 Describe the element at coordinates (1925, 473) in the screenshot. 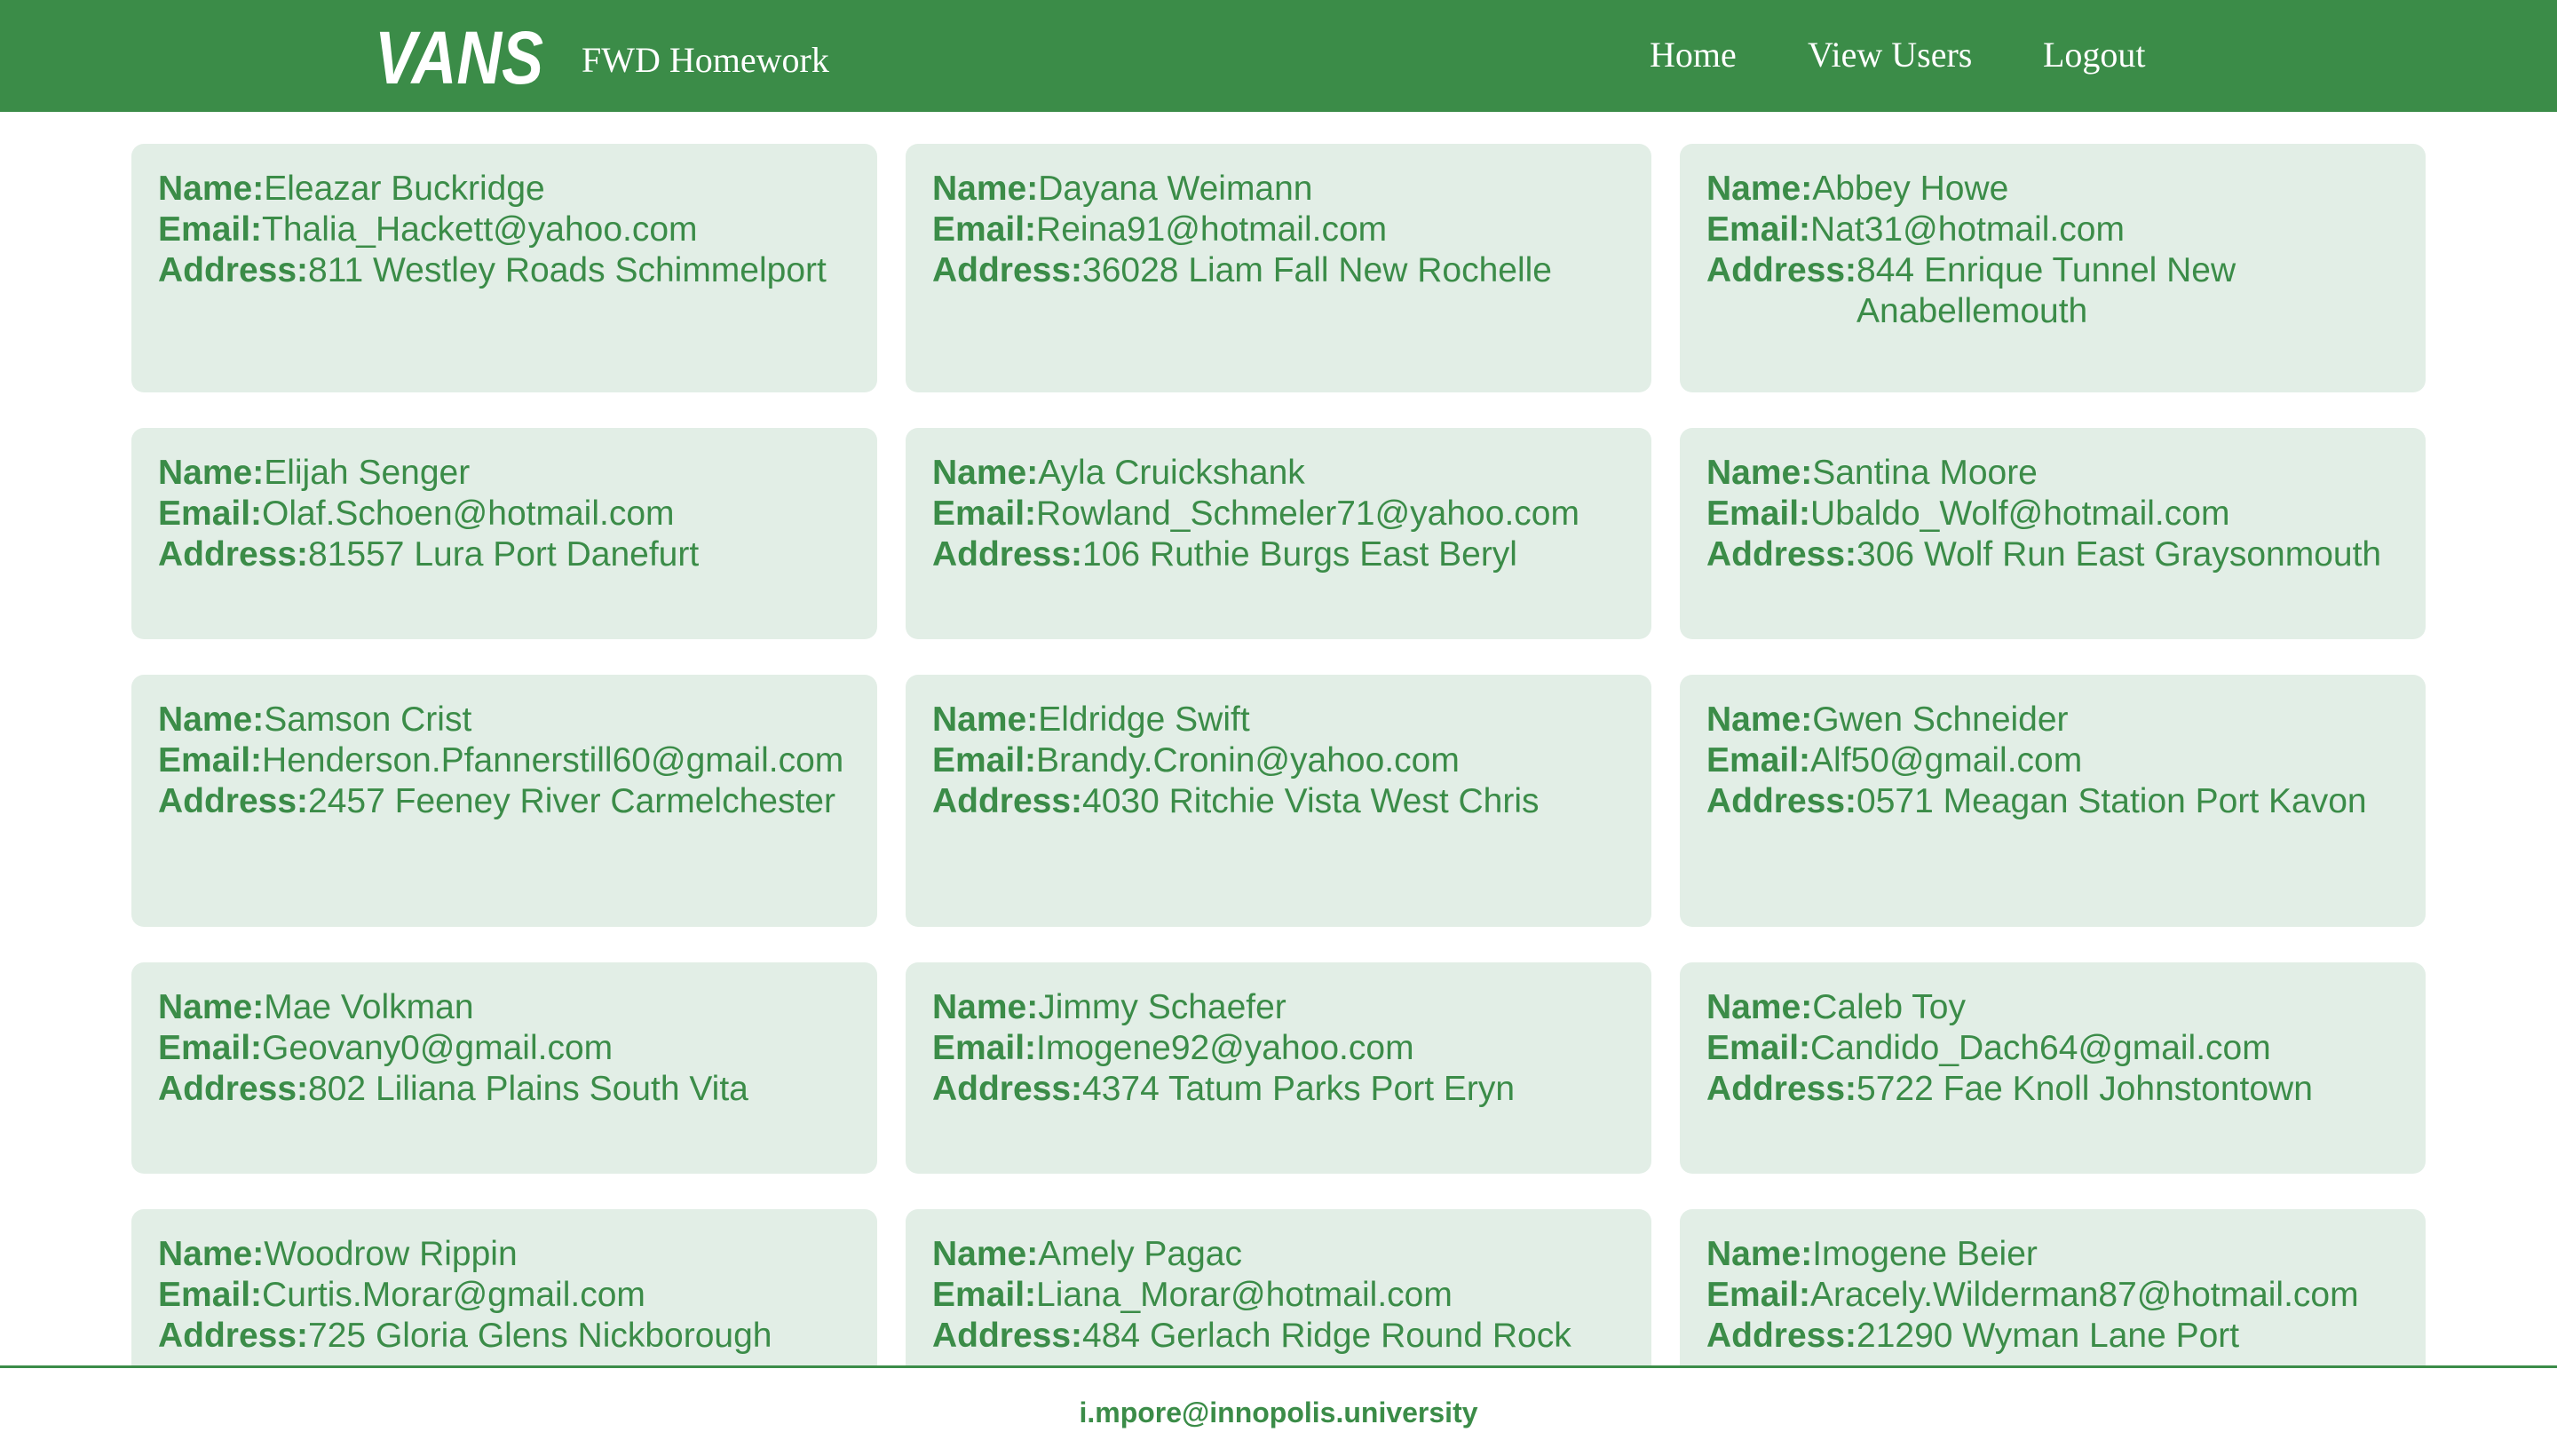

I see `user-name: Santina Moore` at that location.